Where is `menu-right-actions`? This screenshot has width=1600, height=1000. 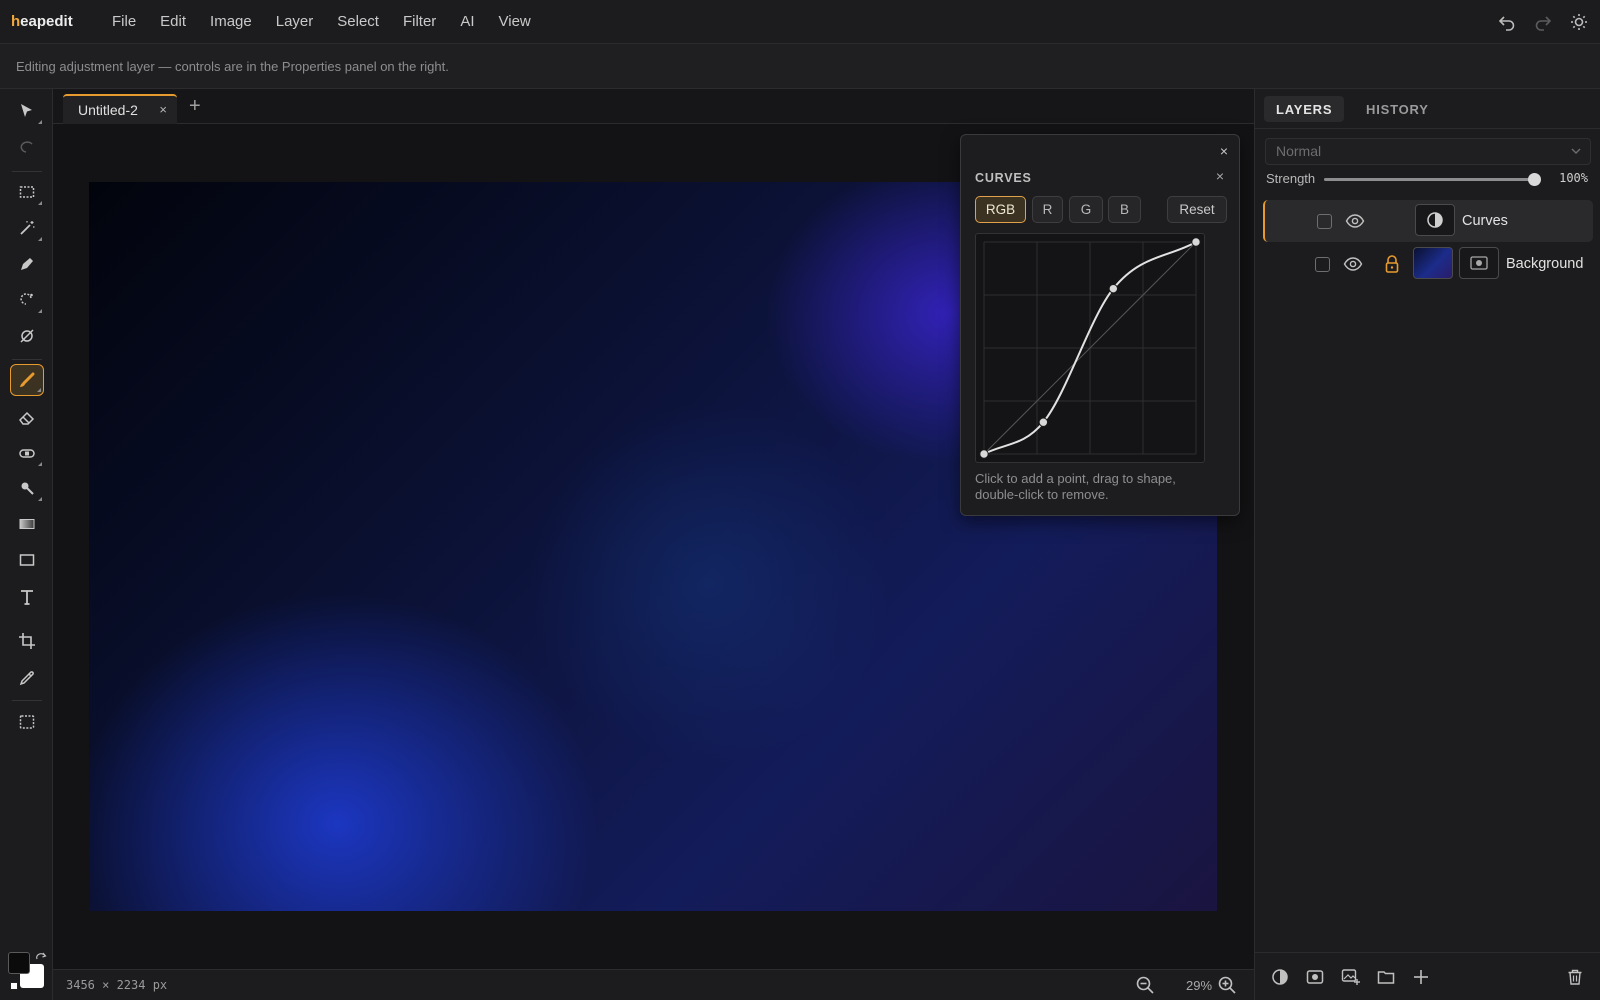 menu-right-actions is located at coordinates (1543, 22).